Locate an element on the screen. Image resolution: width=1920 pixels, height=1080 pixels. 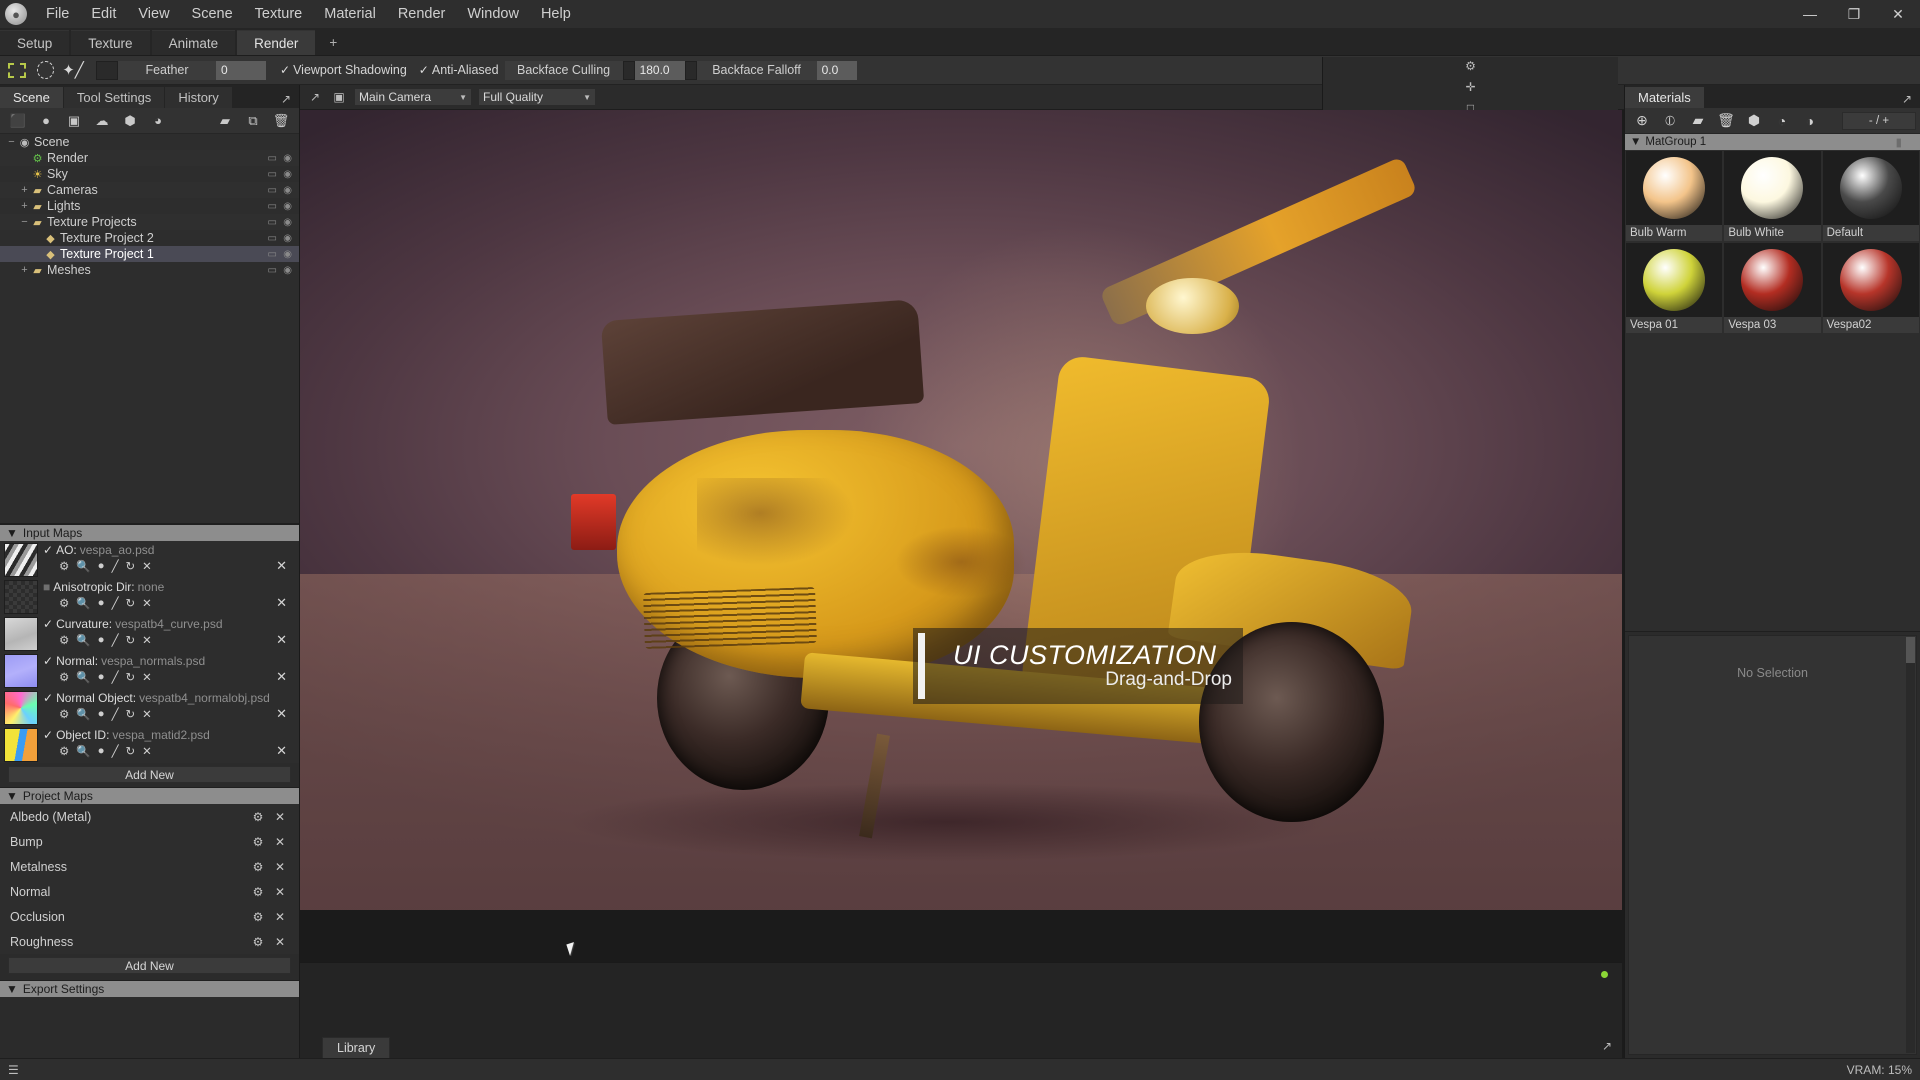
magic-wand-tool: ✦╱ is located at coordinates (73, 70).